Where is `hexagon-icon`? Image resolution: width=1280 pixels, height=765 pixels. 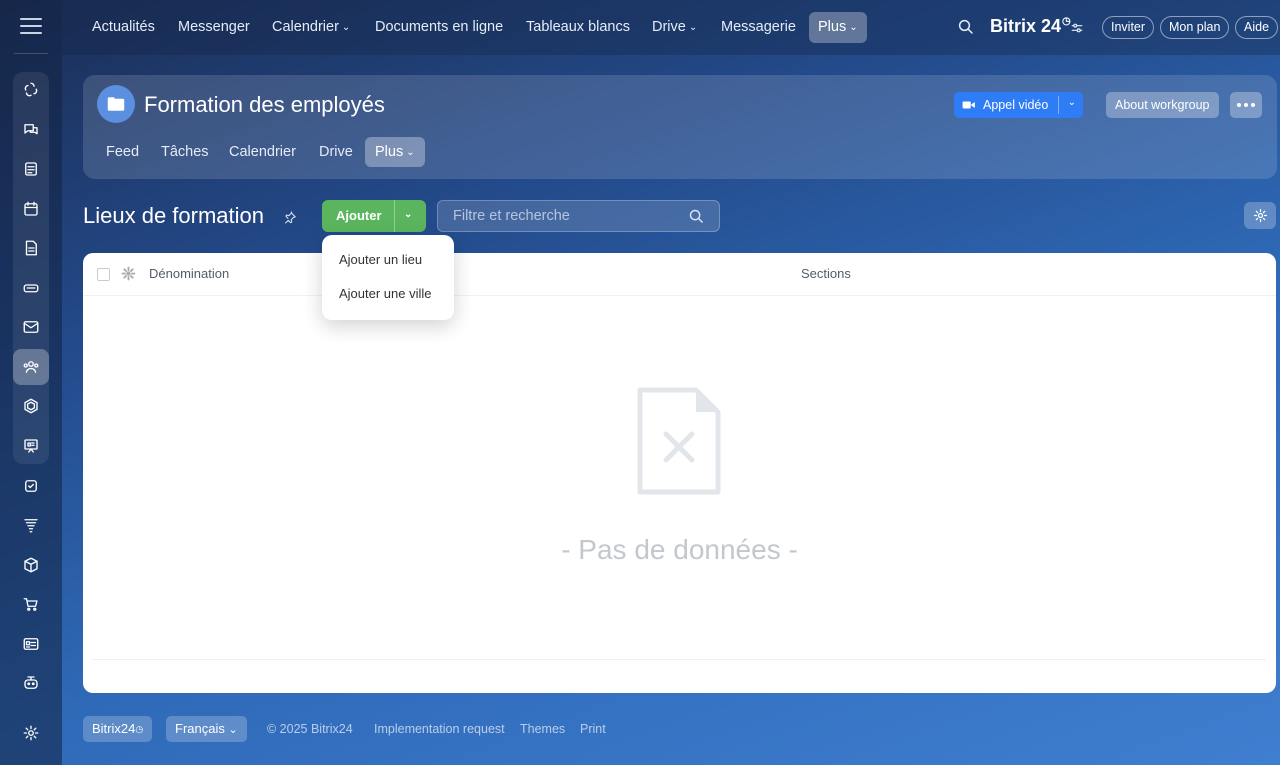
hexagon-icon is located at coordinates (31, 406).